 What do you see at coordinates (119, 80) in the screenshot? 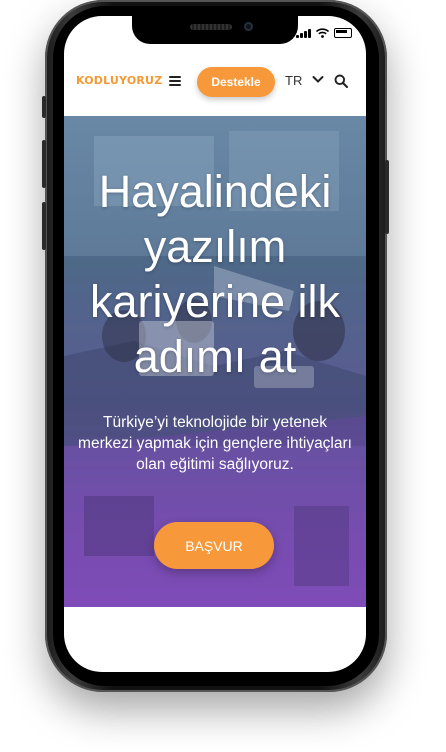
I see `logo: KODLUYORUZ` at bounding box center [119, 80].